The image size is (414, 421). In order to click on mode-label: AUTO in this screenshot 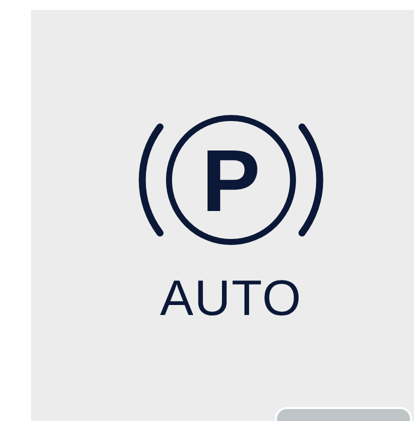, I will do `click(231, 298)`.